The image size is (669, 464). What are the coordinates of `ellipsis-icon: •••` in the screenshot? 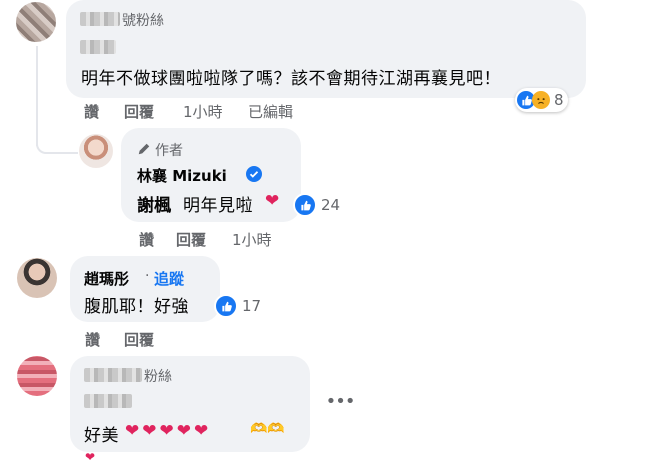 It's located at (340, 401).